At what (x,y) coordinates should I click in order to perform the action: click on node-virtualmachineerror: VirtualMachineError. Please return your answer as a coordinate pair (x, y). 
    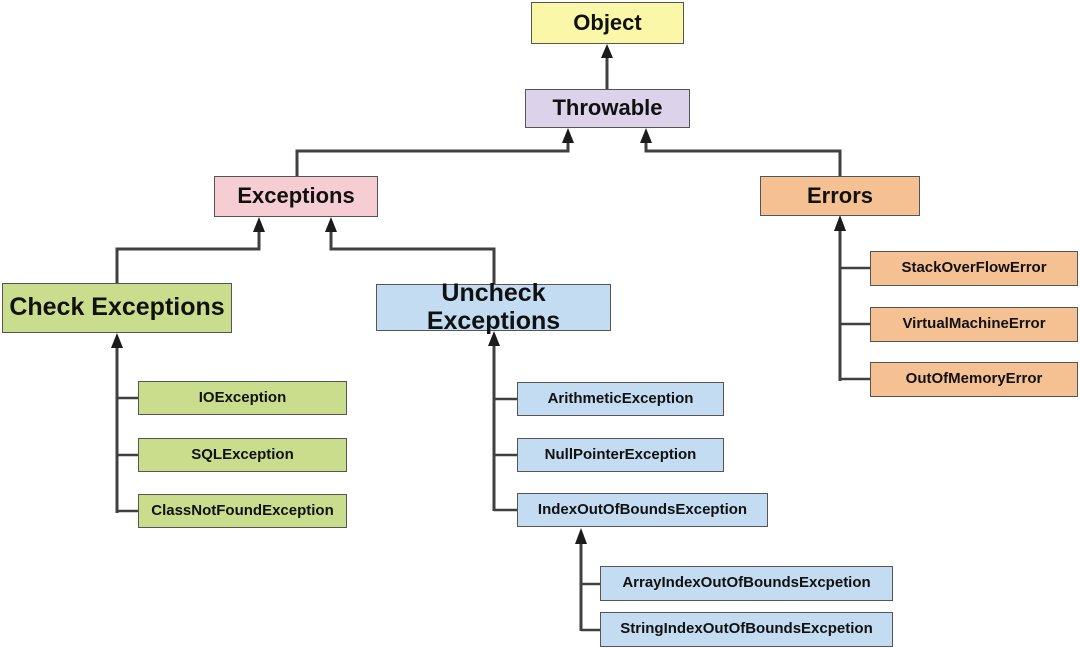
    Looking at the image, I should click on (974, 324).